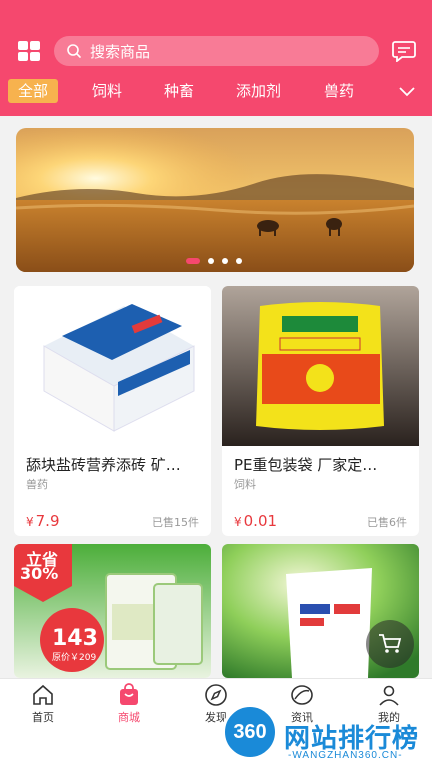  What do you see at coordinates (129, 694) in the screenshot?
I see `shop-bag-icon` at bounding box center [129, 694].